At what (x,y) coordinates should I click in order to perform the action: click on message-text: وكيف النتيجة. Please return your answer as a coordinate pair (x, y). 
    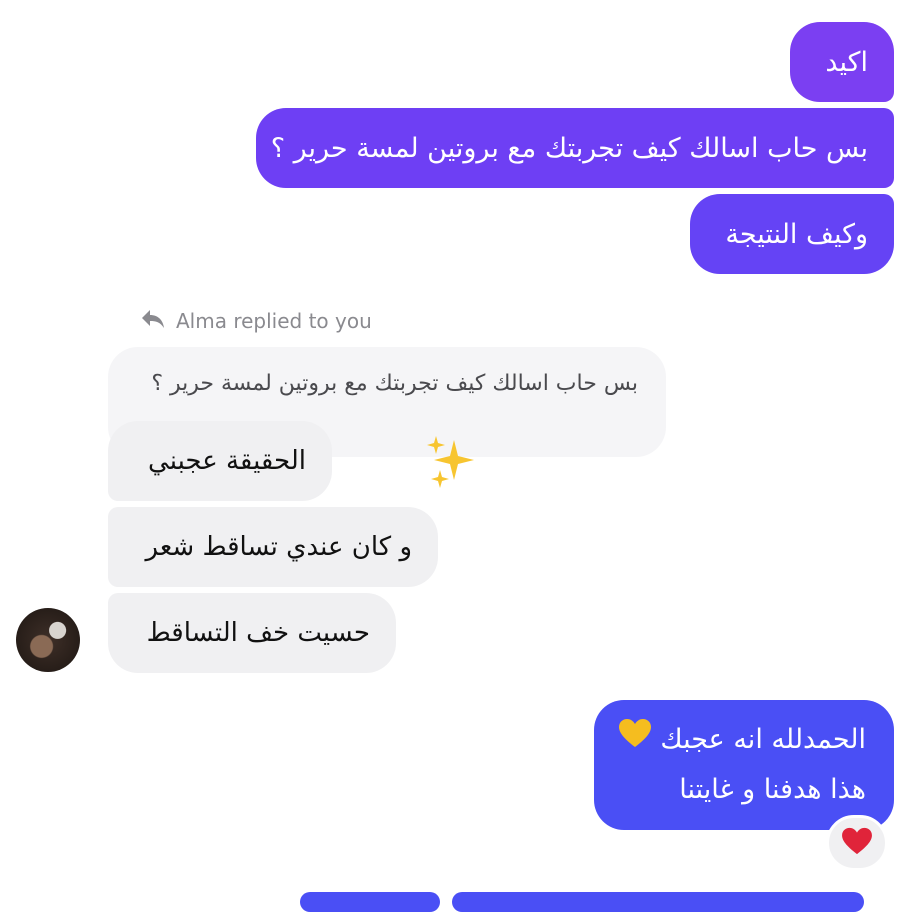
    Looking at the image, I should click on (796, 234).